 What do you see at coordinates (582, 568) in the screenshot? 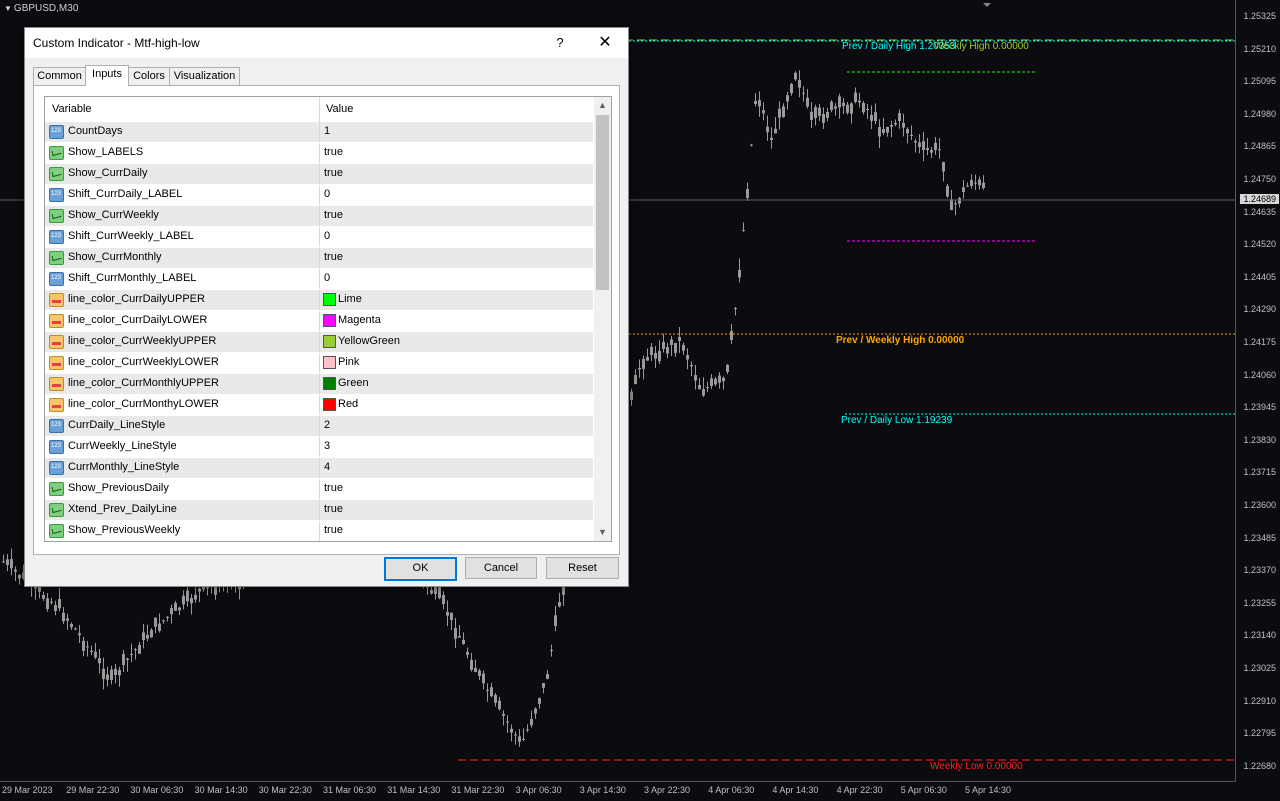
I see `reset-button: Reset` at bounding box center [582, 568].